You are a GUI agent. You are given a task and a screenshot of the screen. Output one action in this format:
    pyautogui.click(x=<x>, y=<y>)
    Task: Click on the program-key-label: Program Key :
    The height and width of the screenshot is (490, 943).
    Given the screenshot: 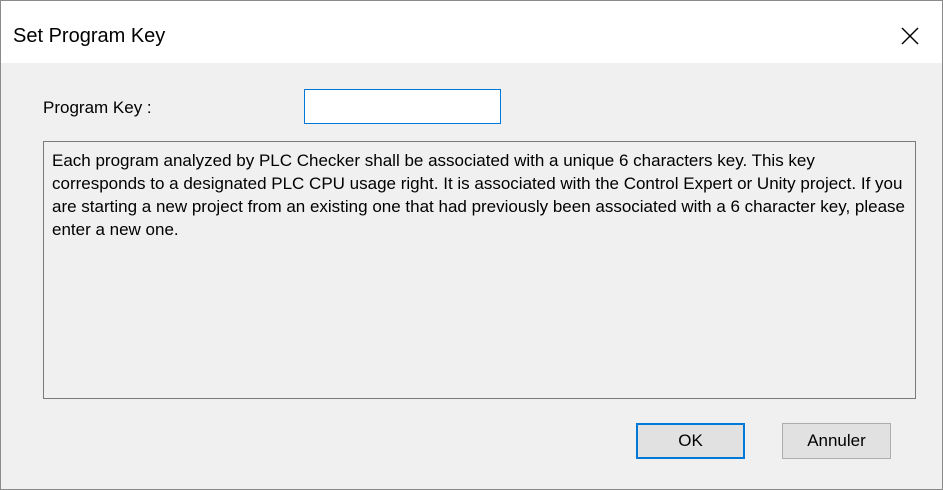 What is the action you would take?
    pyautogui.click(x=97, y=107)
    